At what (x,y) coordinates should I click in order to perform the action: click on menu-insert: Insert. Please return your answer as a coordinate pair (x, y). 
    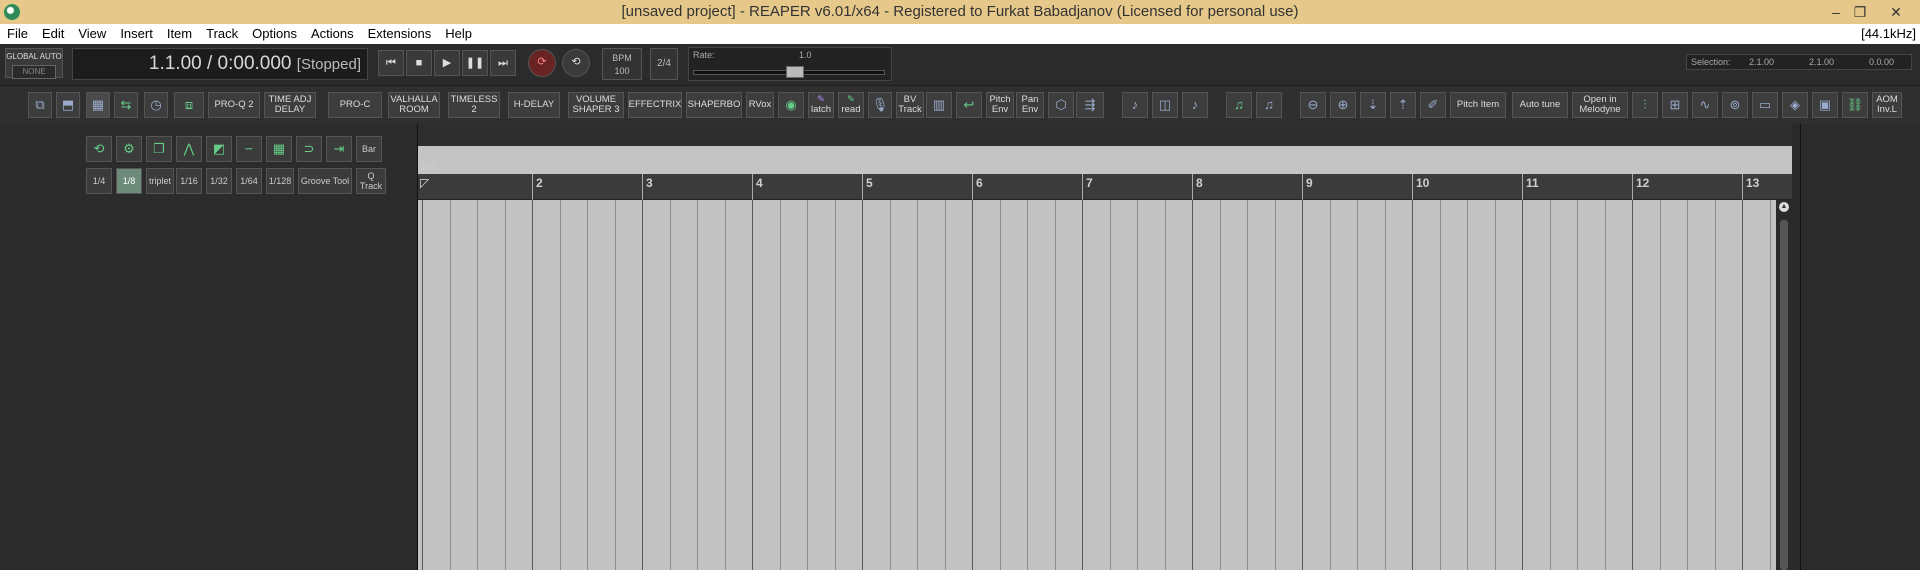
    Looking at the image, I should click on (136, 34).